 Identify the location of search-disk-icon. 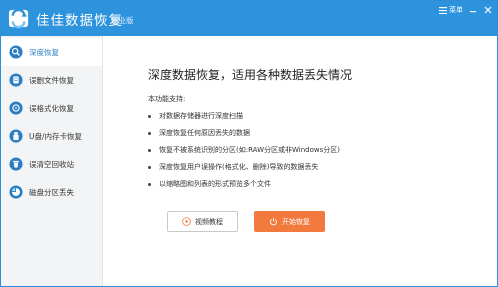
(16, 52).